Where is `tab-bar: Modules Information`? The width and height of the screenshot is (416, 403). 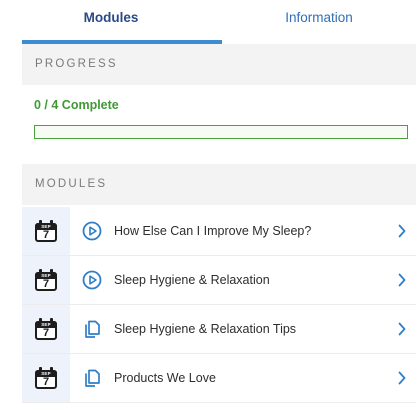
tab-bar: Modules Information is located at coordinates (208, 22).